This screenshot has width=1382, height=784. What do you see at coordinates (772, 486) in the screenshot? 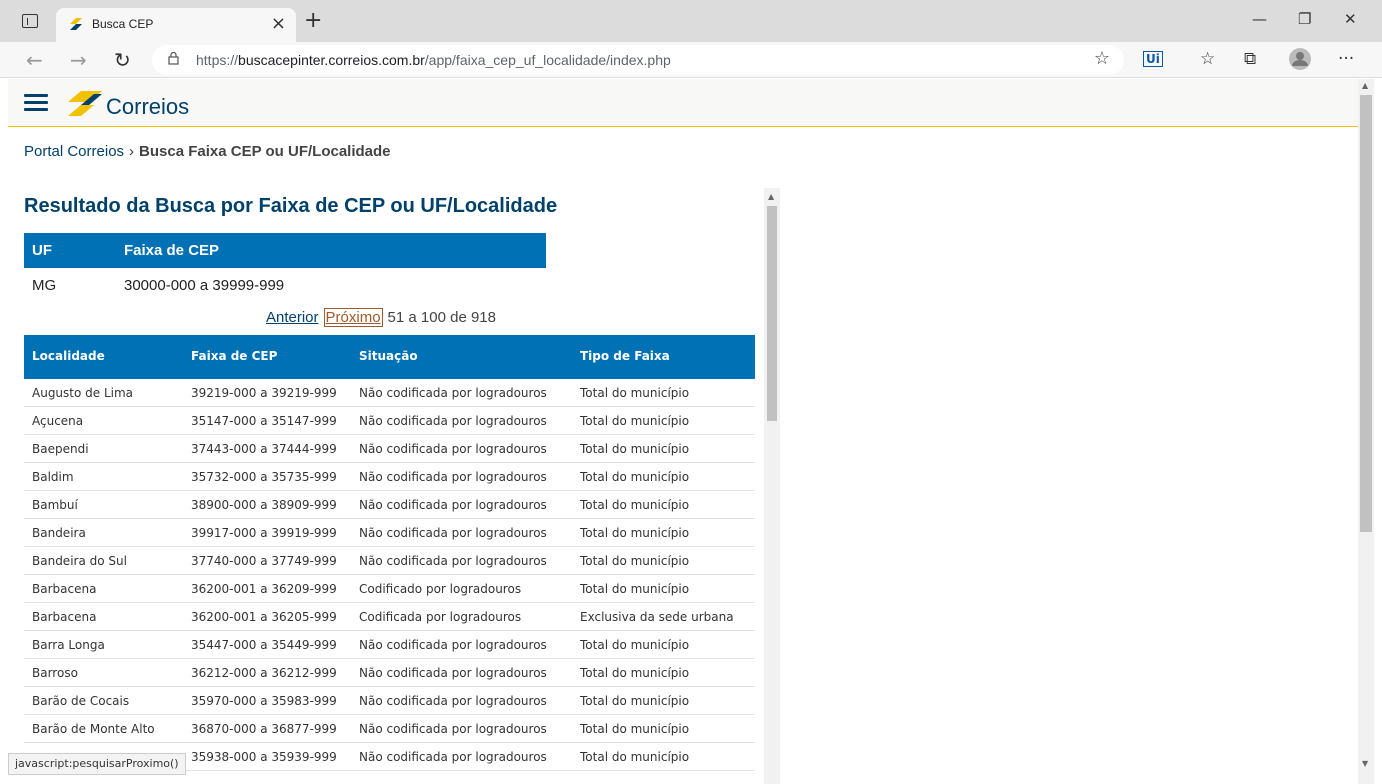
I see `results-scrollbar: ▲` at bounding box center [772, 486].